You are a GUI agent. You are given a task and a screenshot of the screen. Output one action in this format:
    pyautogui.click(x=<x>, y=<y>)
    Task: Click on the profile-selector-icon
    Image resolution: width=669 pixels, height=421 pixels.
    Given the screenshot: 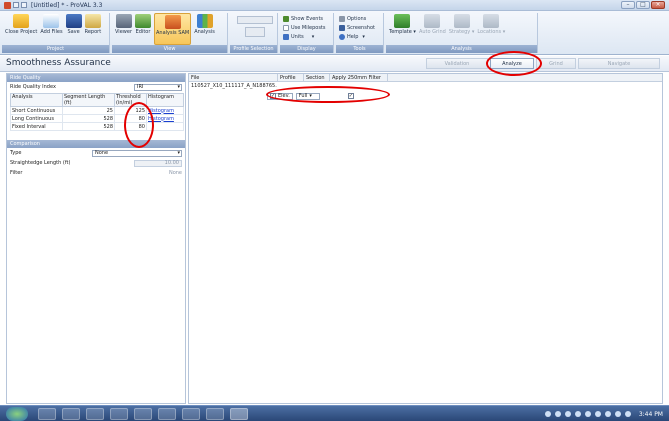 What is the action you would take?
    pyautogui.click(x=255, y=20)
    